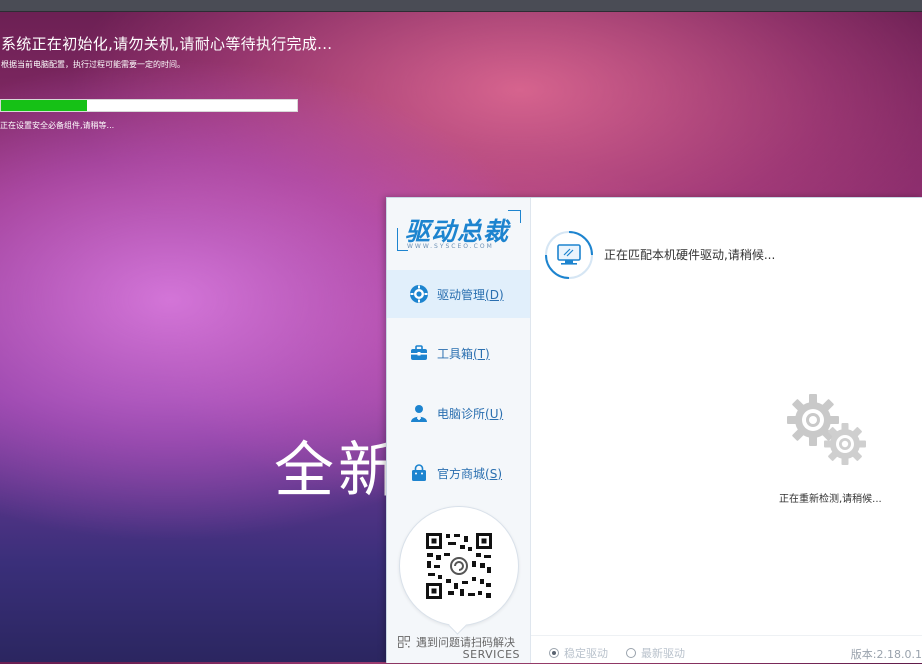 Image resolution: width=922 pixels, height=664 pixels. I want to click on version-label: 版本:2.18.0.1, so click(886, 654).